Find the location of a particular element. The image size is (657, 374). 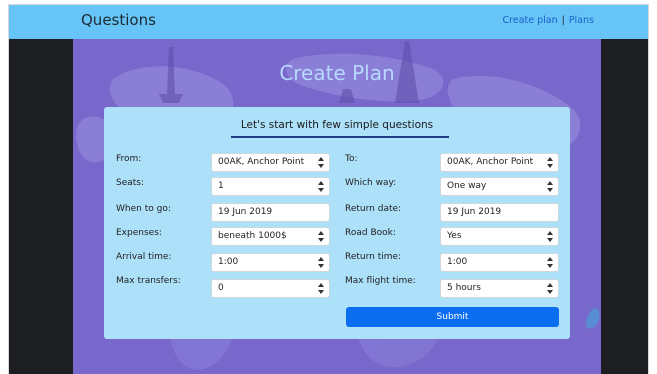

seats-select: 1 is located at coordinates (270, 186).